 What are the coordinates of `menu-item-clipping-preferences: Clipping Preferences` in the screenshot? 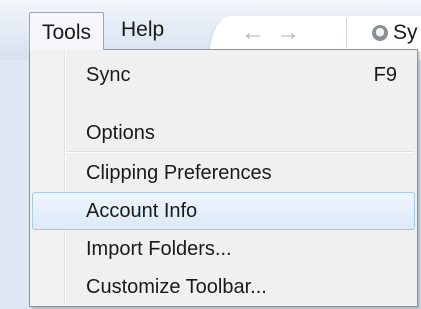 It's located at (223, 173).